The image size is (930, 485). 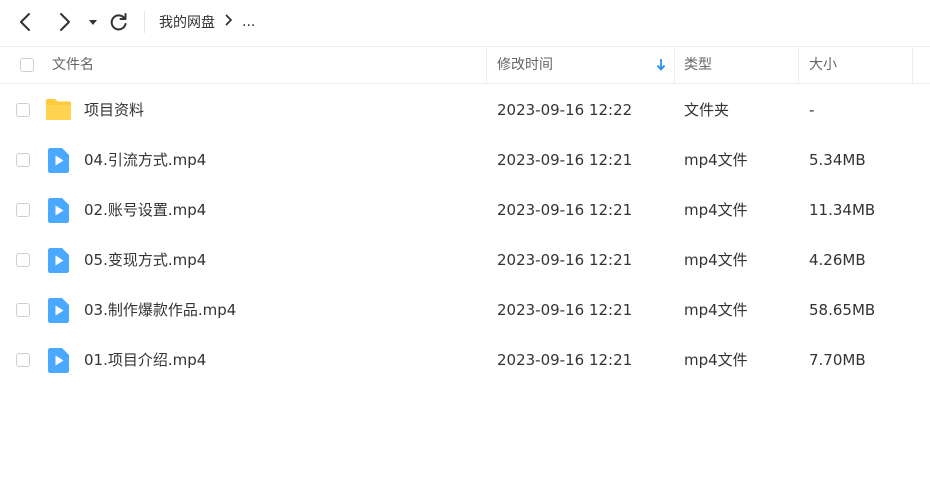 I want to click on file-row: 项目资料 2023-09-16 12:22 文件夹 -, so click(x=465, y=110).